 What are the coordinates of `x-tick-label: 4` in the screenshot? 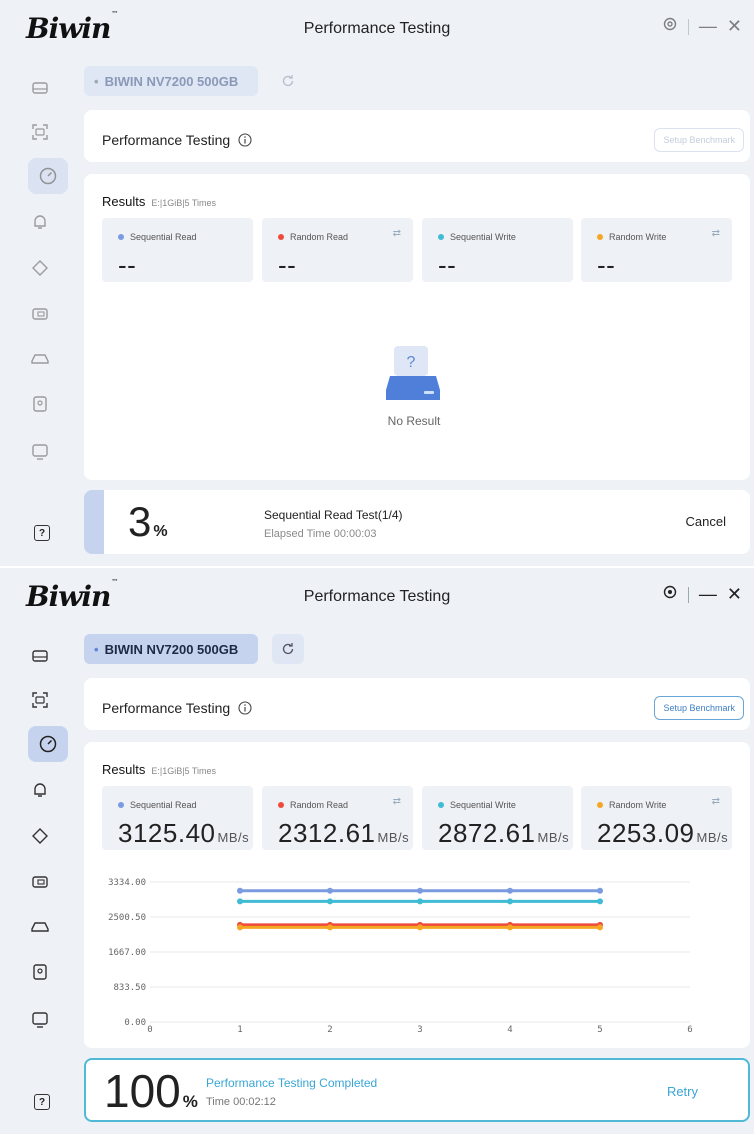 It's located at (509, 1030).